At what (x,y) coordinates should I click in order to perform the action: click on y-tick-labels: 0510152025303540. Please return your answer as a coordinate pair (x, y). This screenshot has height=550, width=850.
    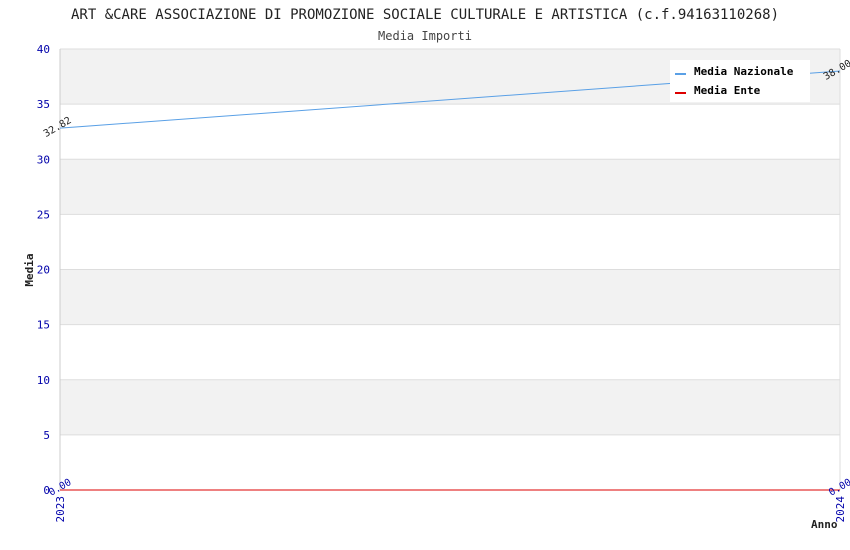
    Looking at the image, I should click on (43, 270).